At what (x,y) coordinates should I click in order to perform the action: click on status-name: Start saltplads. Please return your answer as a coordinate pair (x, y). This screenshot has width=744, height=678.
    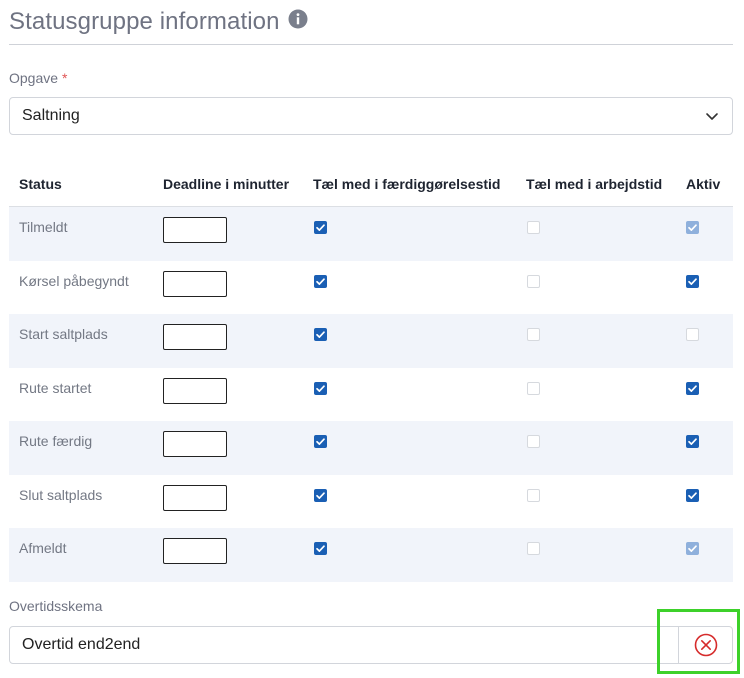
    Looking at the image, I should click on (63, 334).